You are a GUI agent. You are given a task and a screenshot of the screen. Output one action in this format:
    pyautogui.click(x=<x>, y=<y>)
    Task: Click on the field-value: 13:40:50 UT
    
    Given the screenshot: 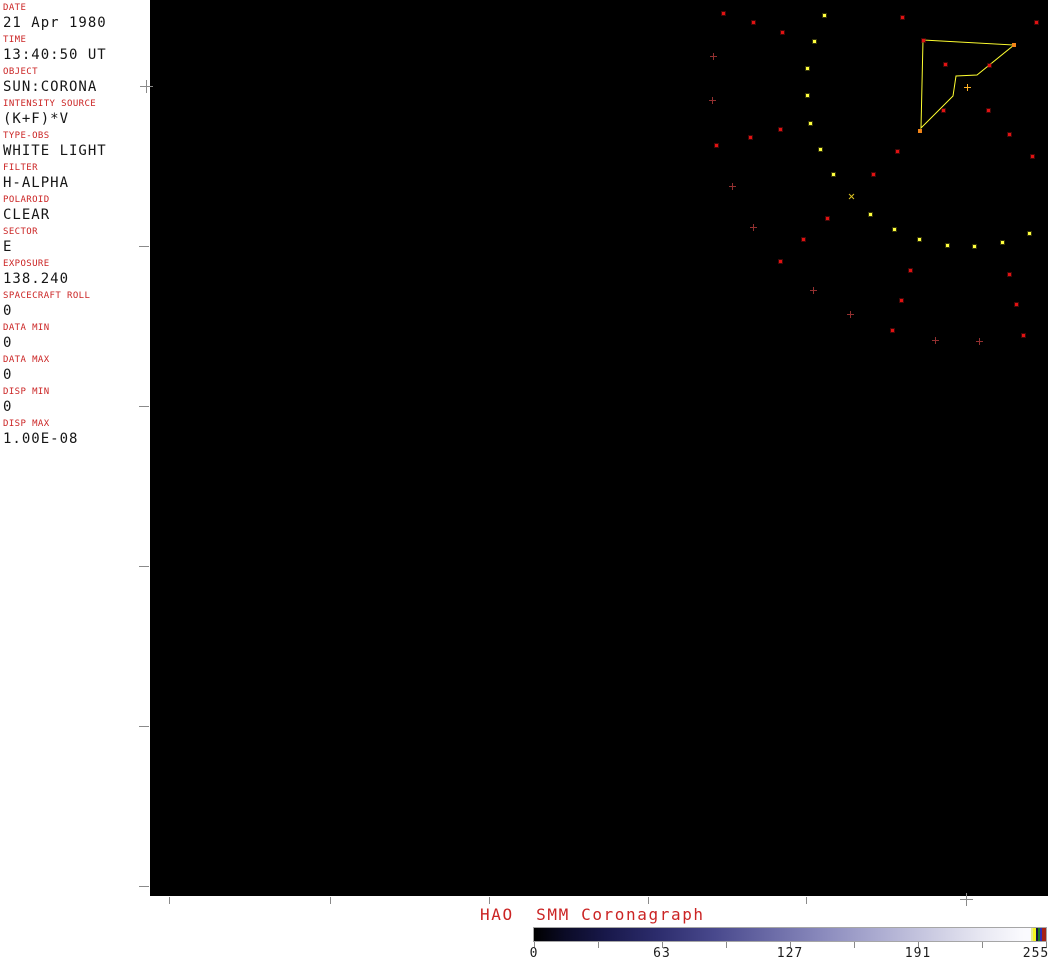 What is the action you would take?
    pyautogui.click(x=55, y=55)
    